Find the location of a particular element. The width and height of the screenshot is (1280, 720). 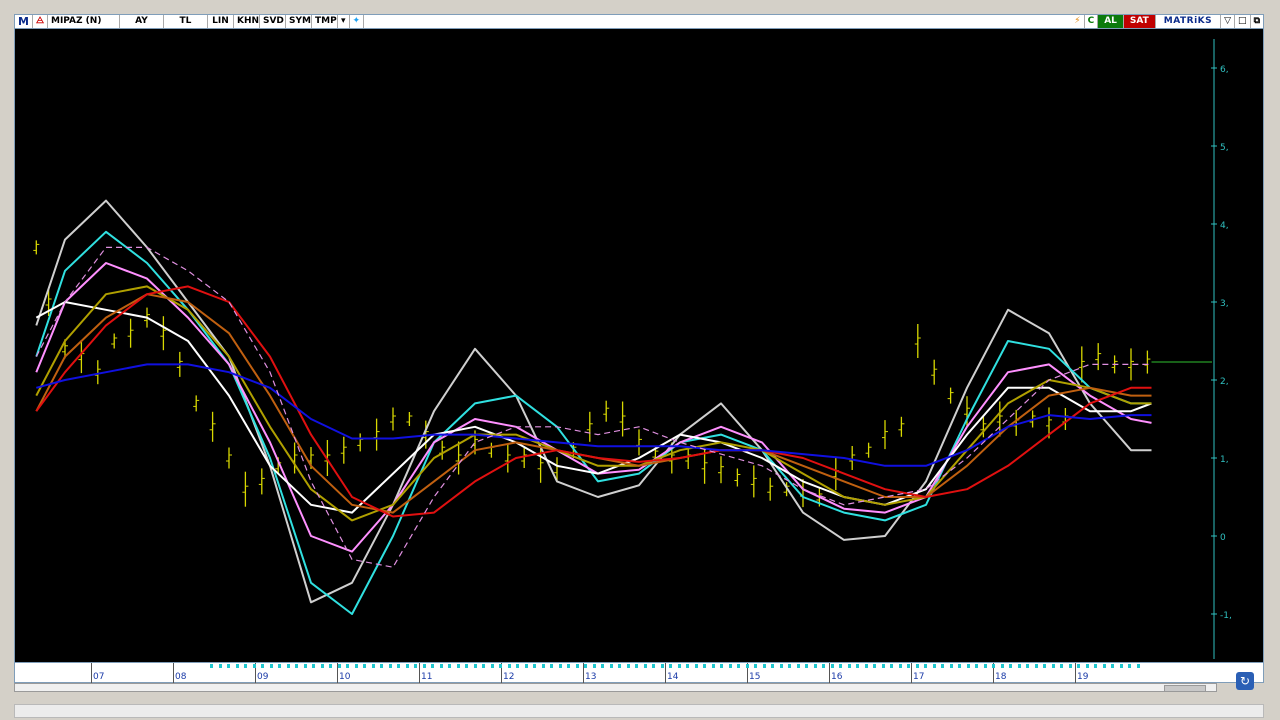

symbol-label: MIPAZ (N) is located at coordinates (84, 21).